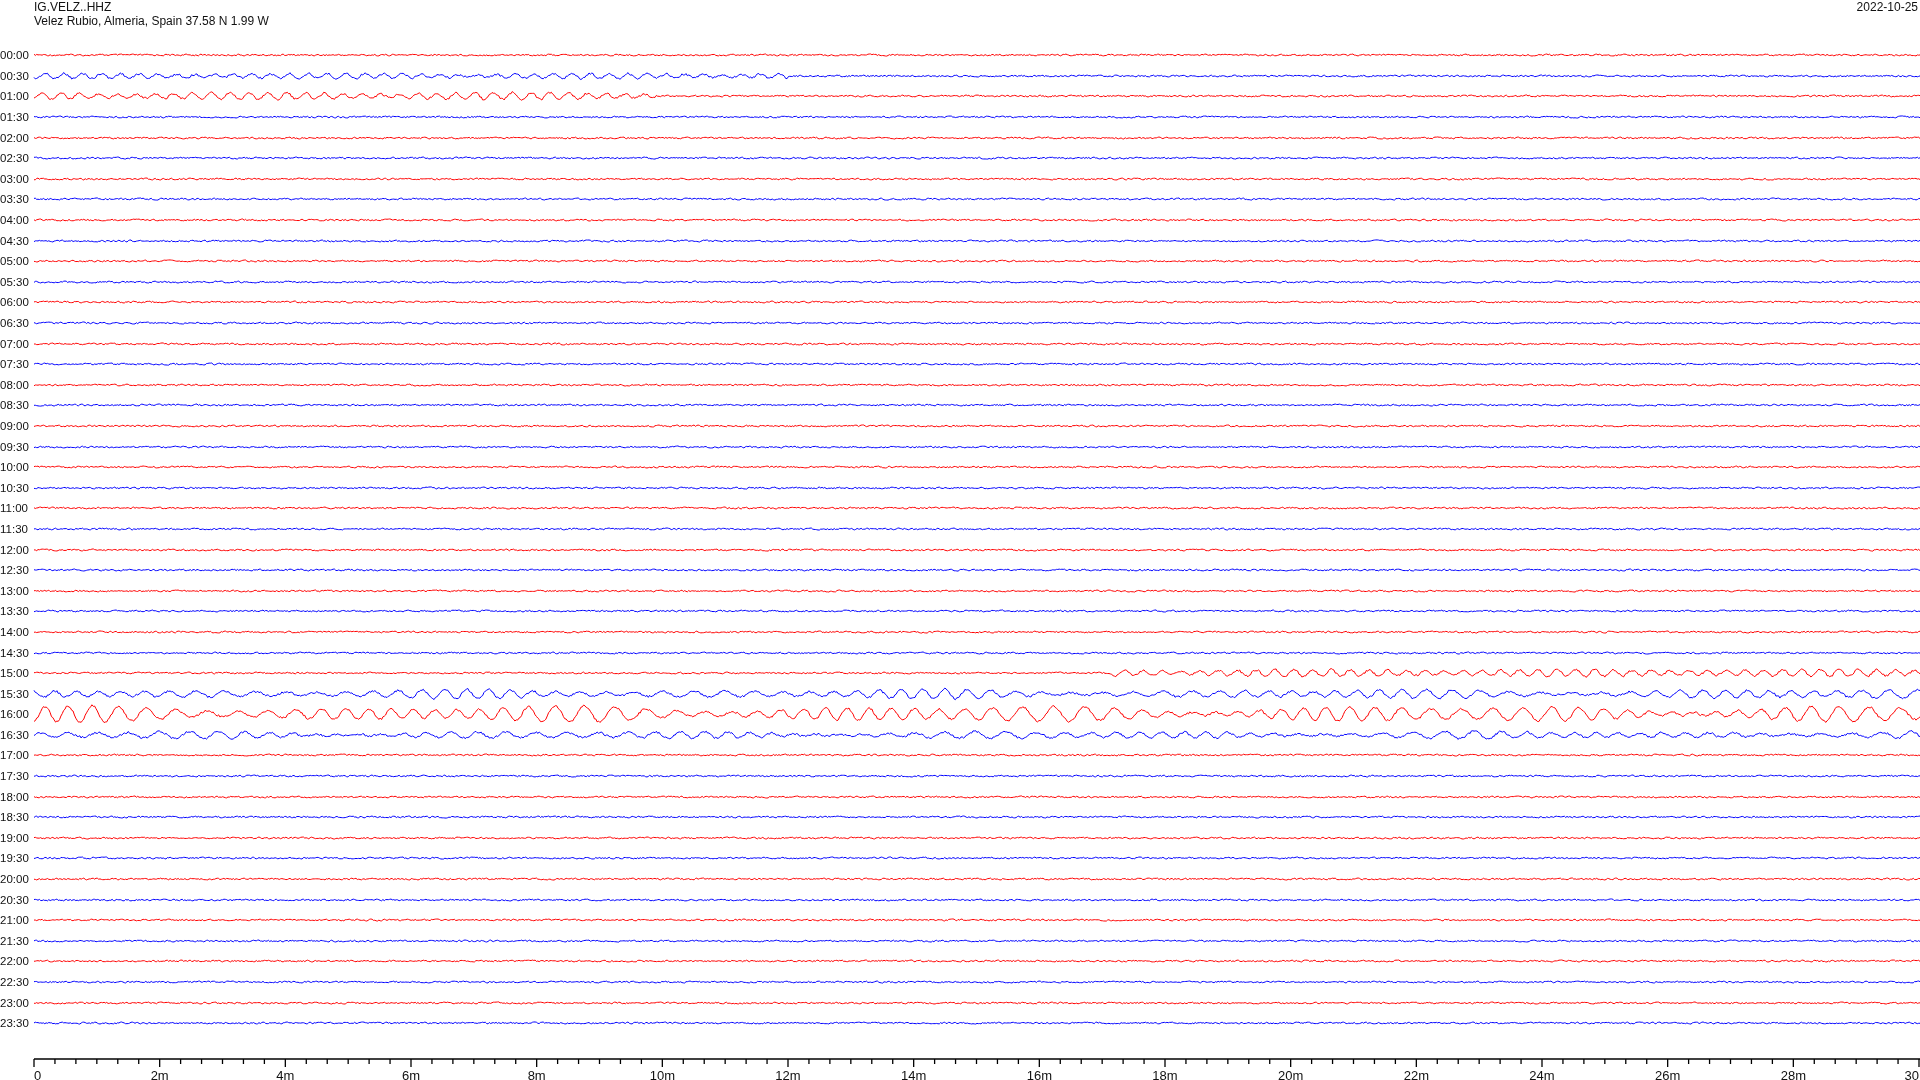 The width and height of the screenshot is (1920, 1080). Describe the element at coordinates (662, 1073) in the screenshot. I see `axis-label: 10m` at that location.